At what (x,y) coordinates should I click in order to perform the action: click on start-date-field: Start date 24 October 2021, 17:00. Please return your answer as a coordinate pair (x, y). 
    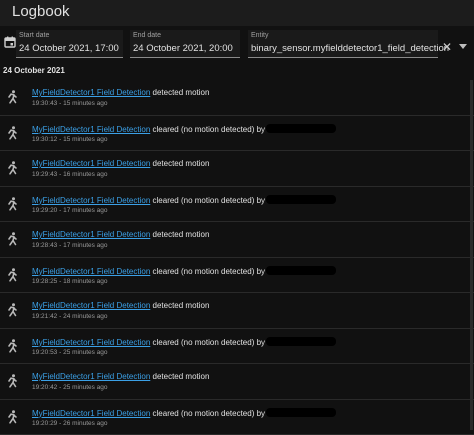
    Looking at the image, I should click on (69, 44).